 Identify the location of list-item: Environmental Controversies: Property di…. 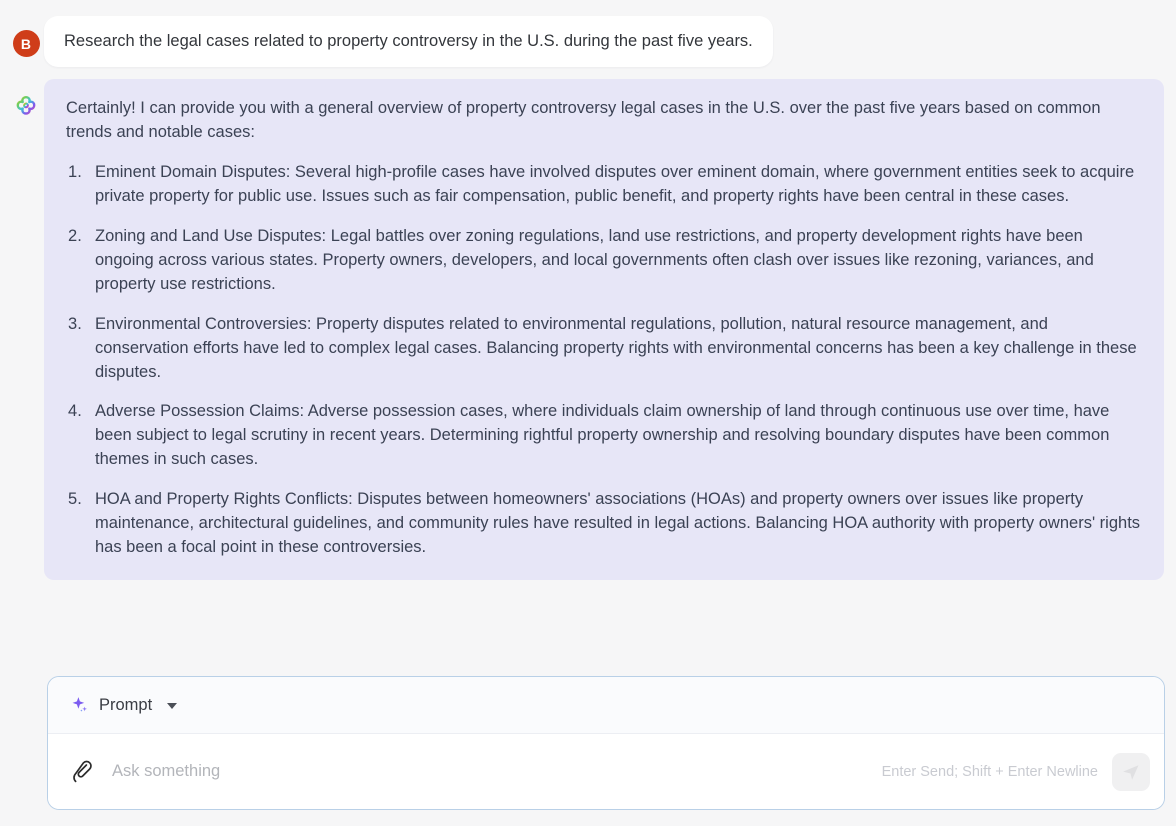
(602, 347).